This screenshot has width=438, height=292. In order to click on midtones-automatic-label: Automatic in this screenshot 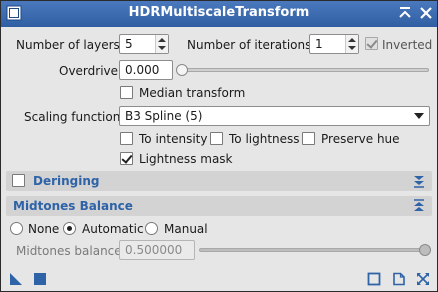, I will do `click(113, 229)`.